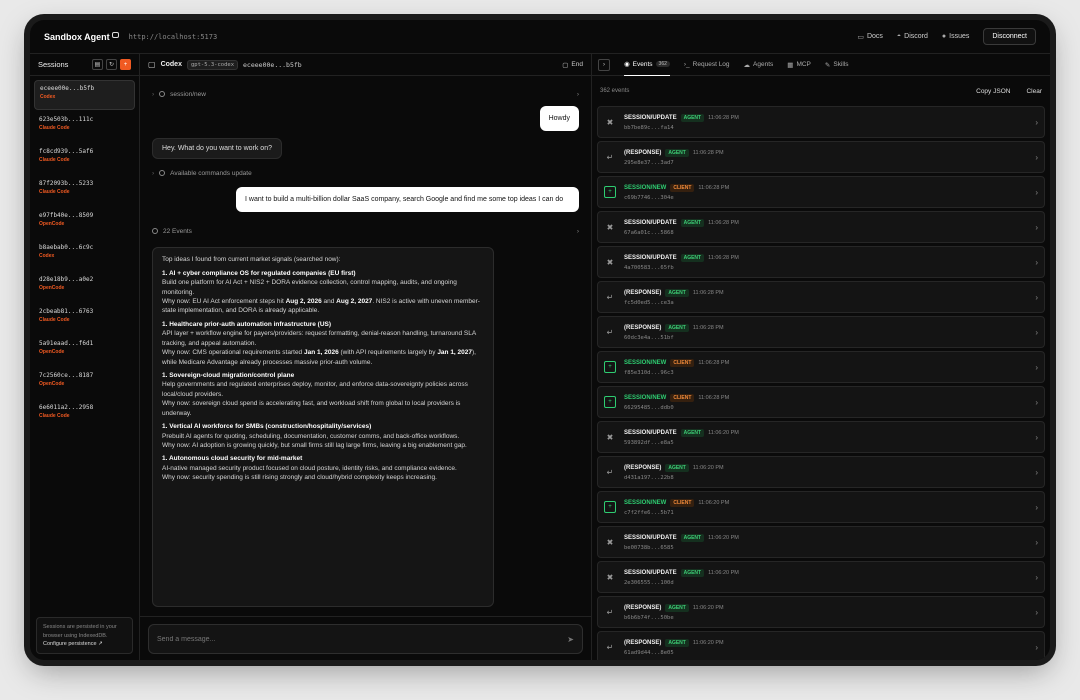  Describe the element at coordinates (565, 65) in the screenshot. I see `stop-icon: ▢` at that location.